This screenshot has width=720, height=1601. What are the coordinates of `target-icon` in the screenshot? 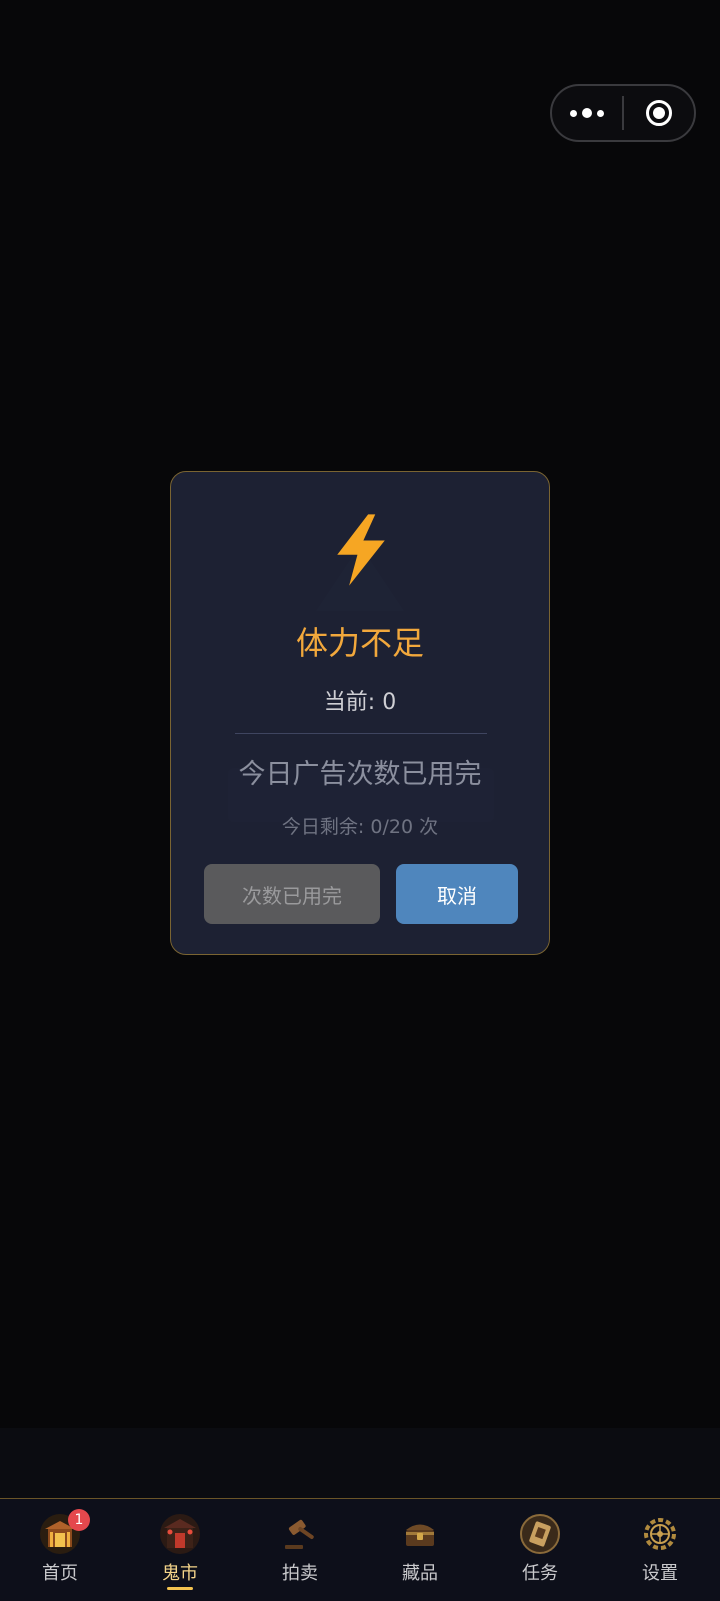 It's located at (659, 113).